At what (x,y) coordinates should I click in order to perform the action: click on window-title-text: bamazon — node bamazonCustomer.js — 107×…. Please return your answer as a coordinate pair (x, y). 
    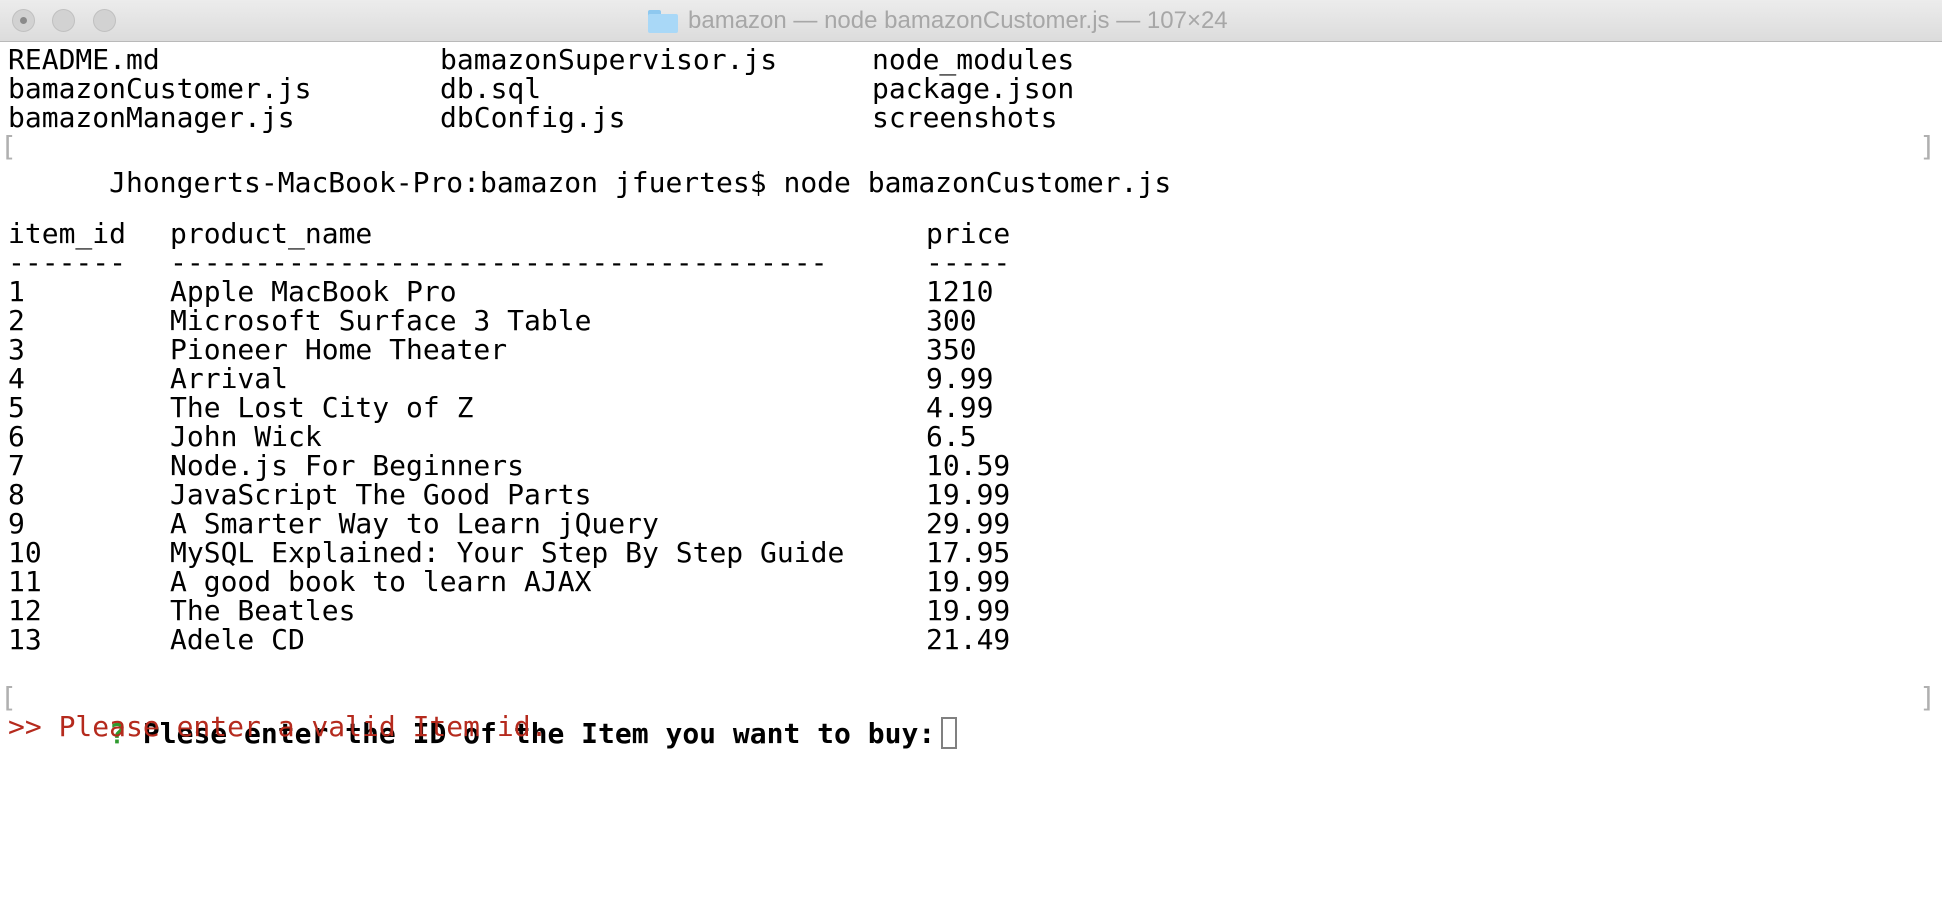
    Looking at the image, I should click on (958, 20).